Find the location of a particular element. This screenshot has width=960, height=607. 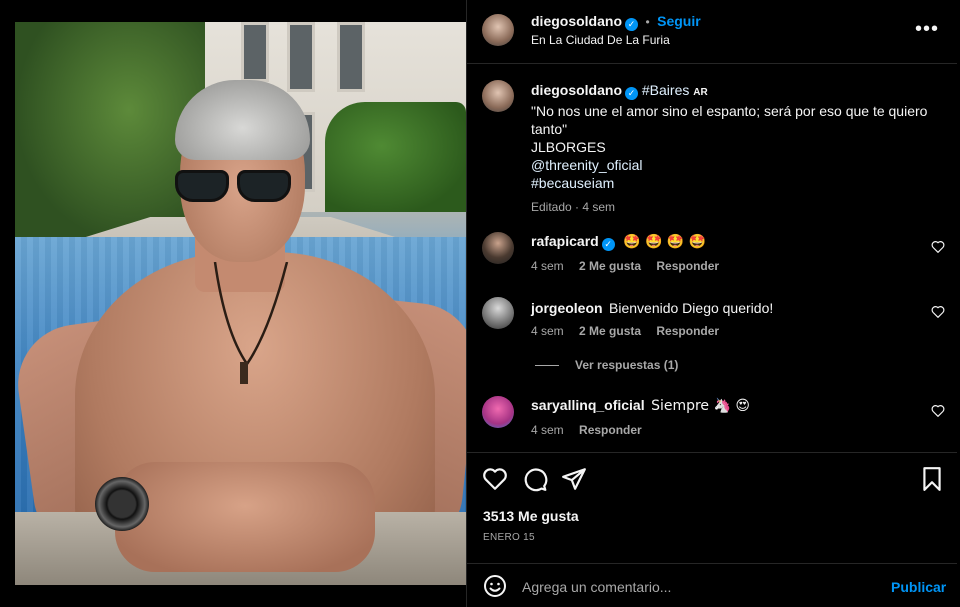

comment-meta: 4 sem Responder is located at coordinates (586, 430).